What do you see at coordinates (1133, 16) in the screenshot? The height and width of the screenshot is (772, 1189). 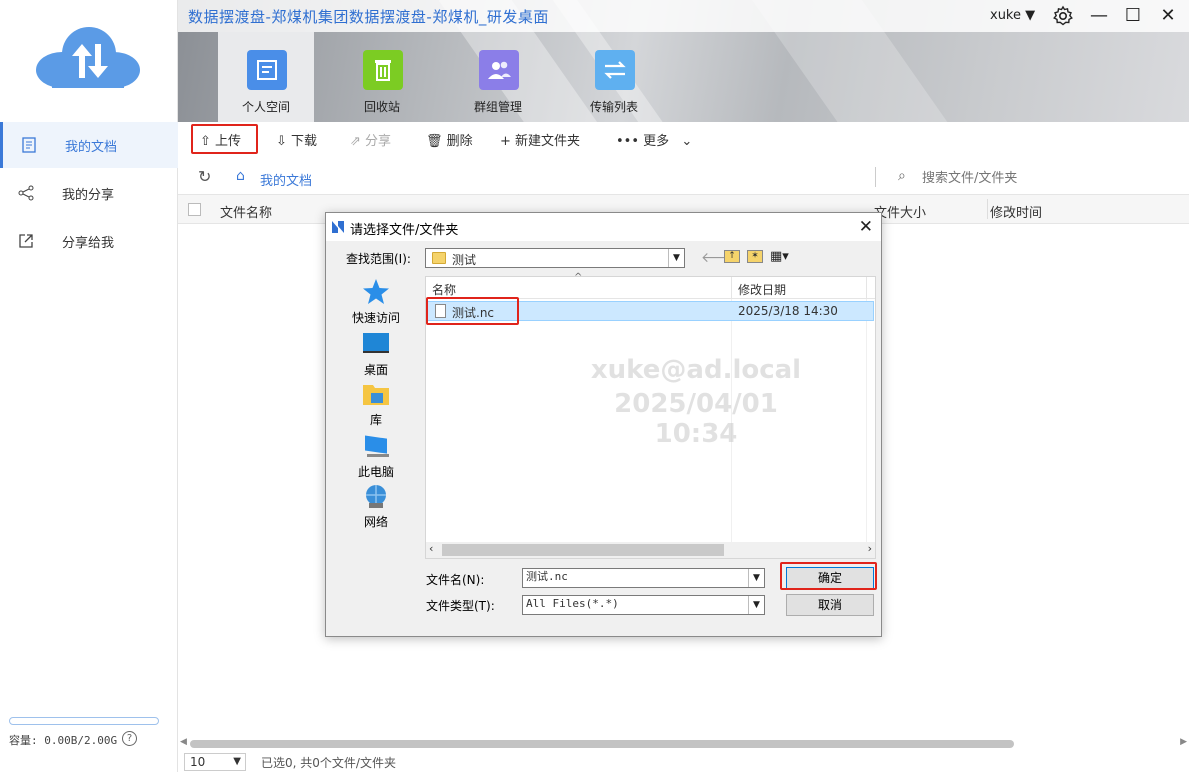 I see `maximize-button: ☐` at bounding box center [1133, 16].